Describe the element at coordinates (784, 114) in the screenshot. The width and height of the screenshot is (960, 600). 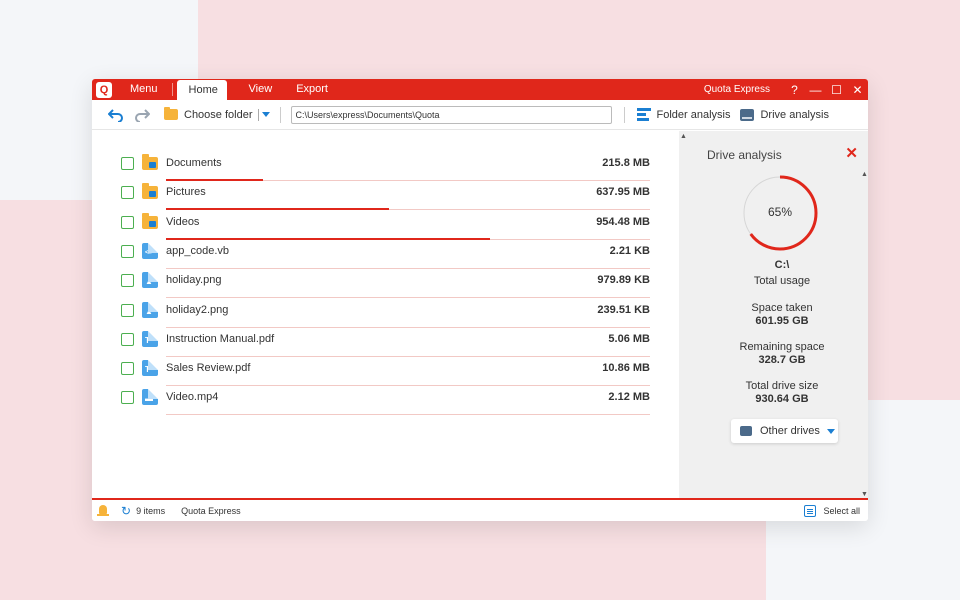
I see `drive-analysis-button: Drive analysis` at that location.